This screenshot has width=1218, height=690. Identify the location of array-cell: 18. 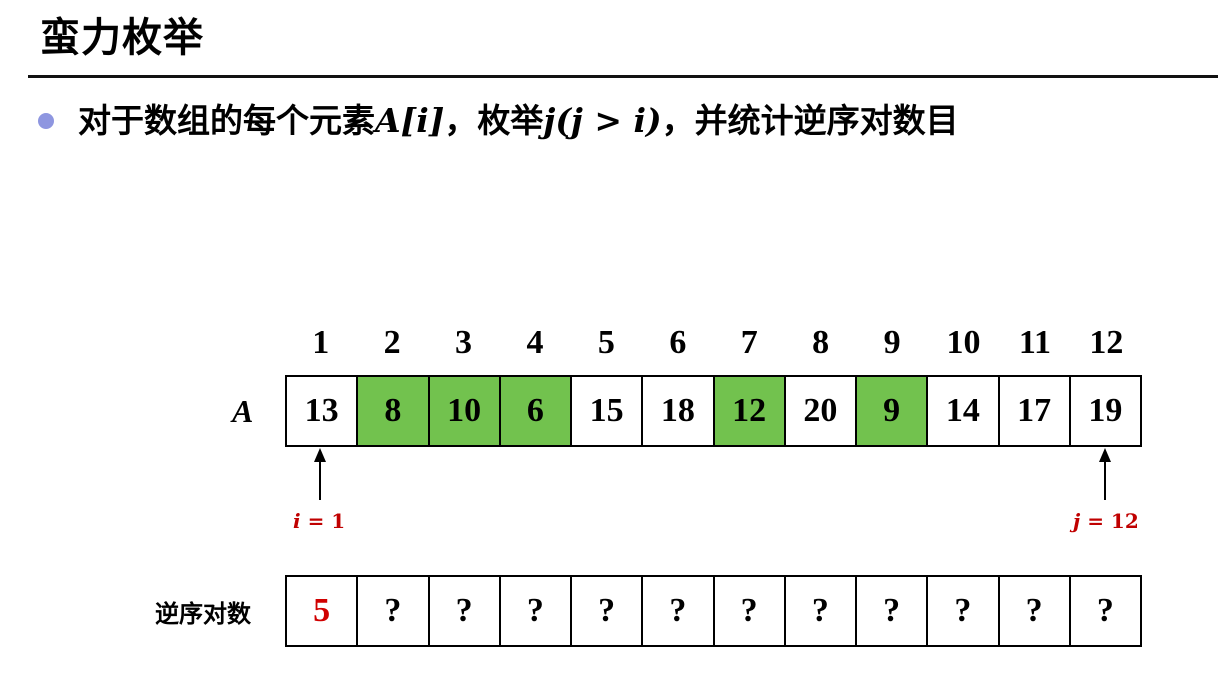
(678, 411).